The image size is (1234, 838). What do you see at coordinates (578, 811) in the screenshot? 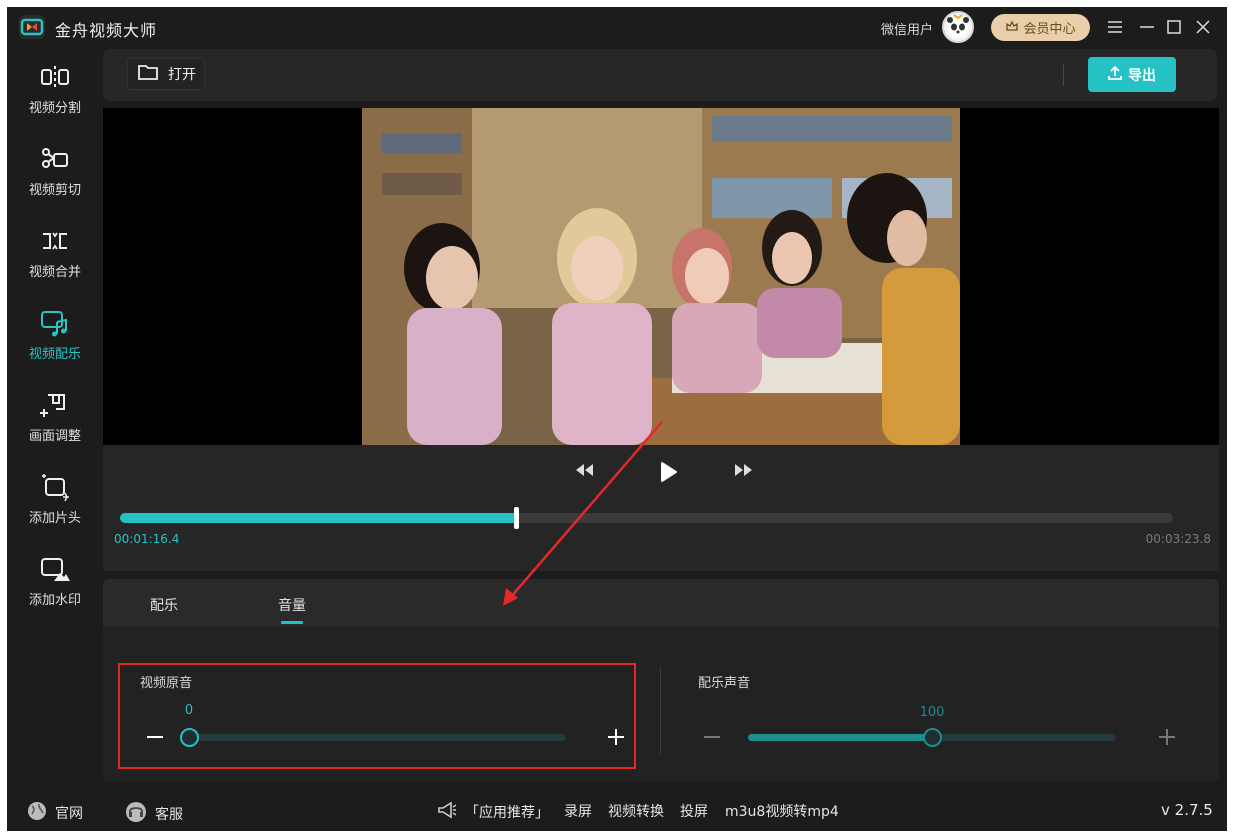
I see `link-record: 录屏` at bounding box center [578, 811].